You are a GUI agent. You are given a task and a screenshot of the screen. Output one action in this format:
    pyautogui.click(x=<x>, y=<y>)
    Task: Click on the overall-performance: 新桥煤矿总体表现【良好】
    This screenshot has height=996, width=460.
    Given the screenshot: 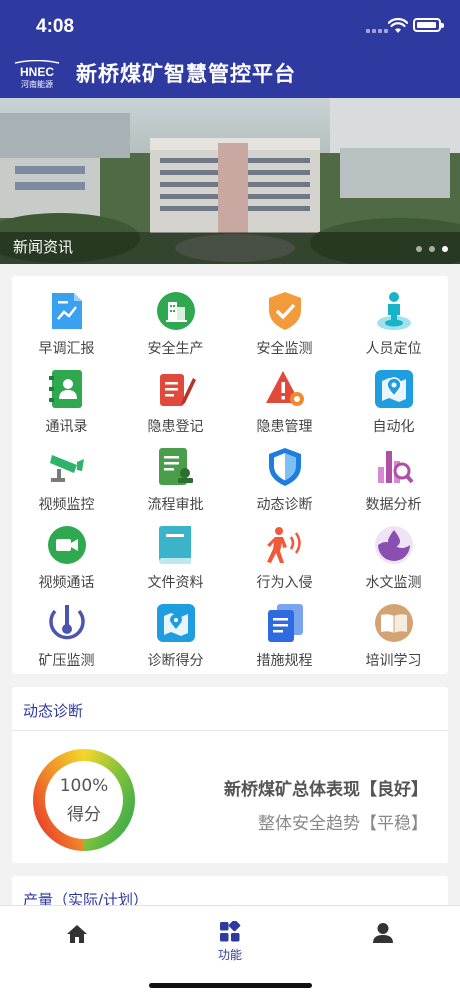 What is the action you would take?
    pyautogui.click(x=326, y=790)
    